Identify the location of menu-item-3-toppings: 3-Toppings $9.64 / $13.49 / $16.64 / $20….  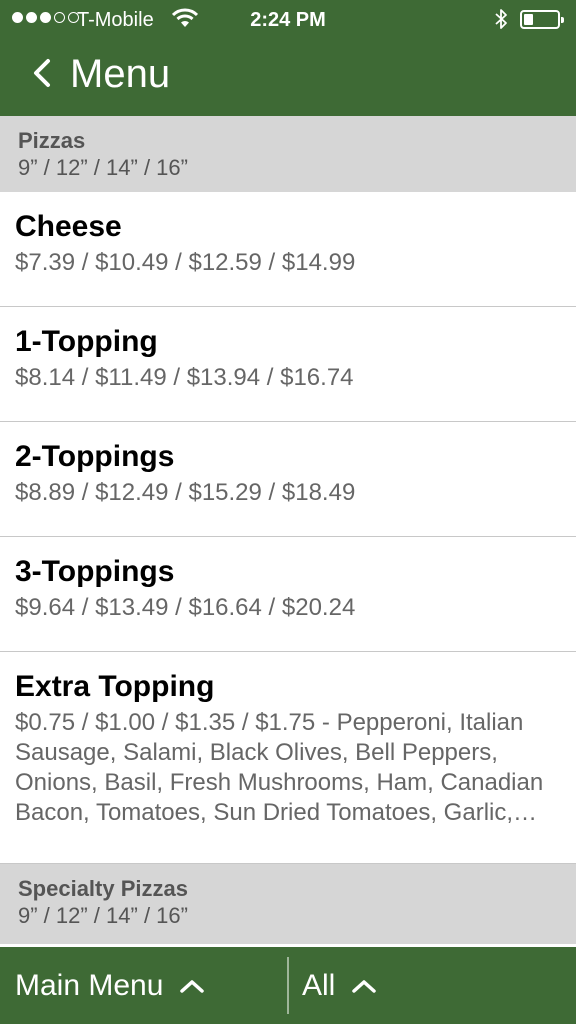
(288, 594).